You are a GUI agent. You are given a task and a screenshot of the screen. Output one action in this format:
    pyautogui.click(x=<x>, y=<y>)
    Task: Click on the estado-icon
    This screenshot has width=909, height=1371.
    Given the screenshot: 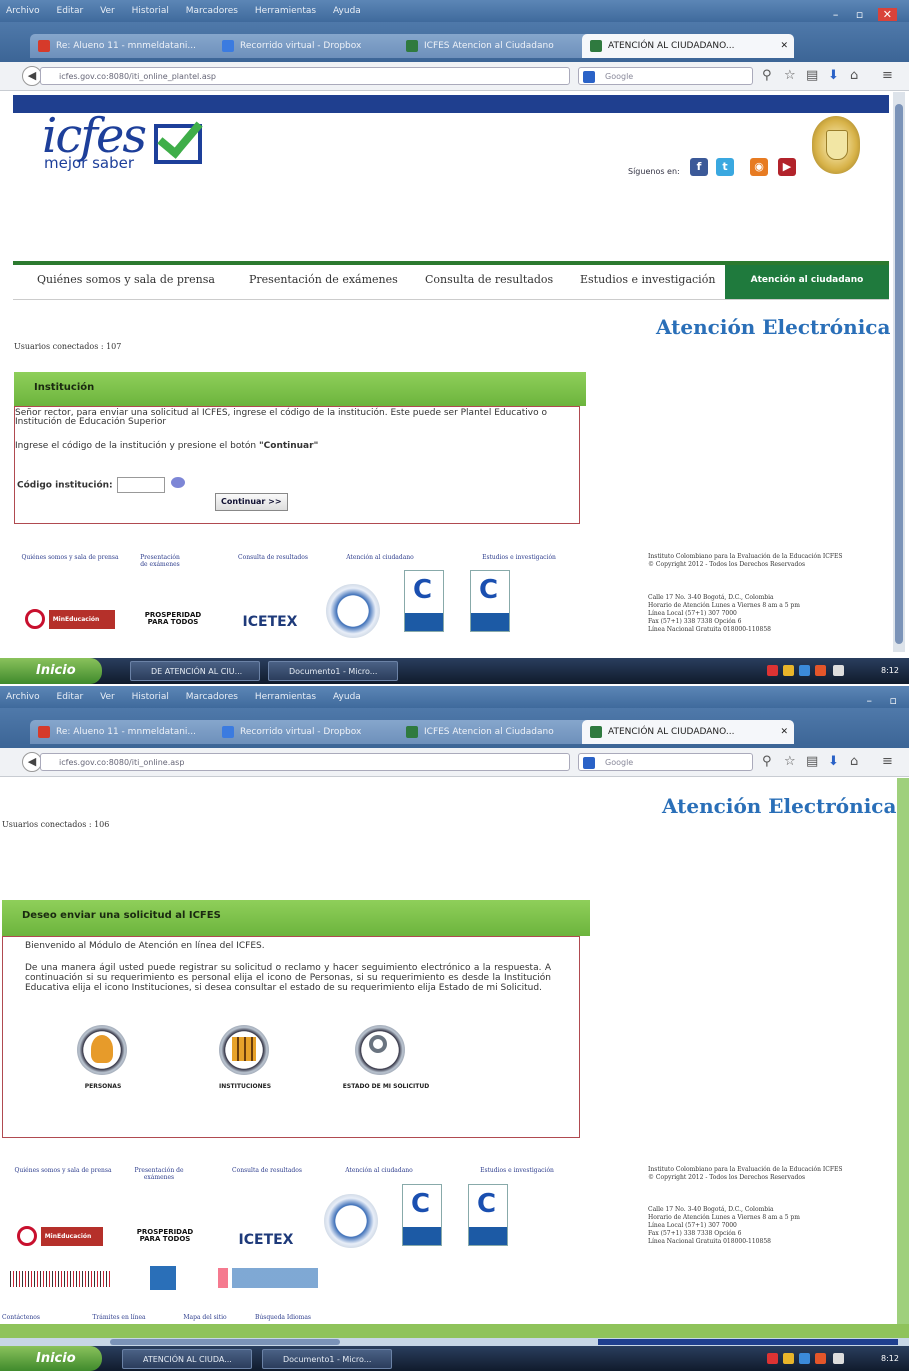 What is the action you would take?
    pyautogui.click(x=380, y=1050)
    